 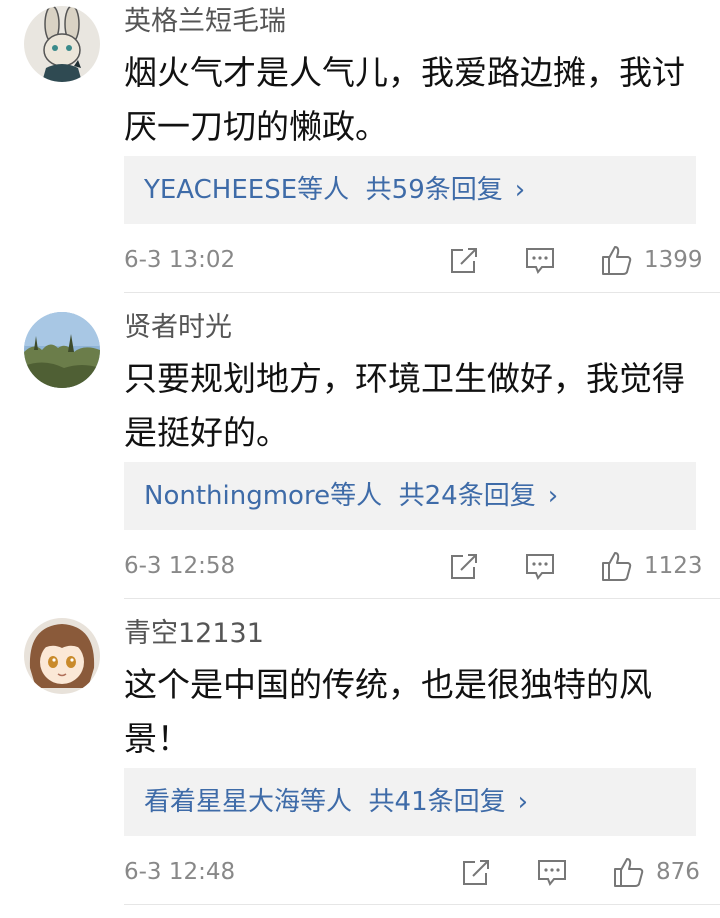 I want to click on reply-summary-text: YEACHEESE等人 共59条回复 ›, so click(x=334, y=190).